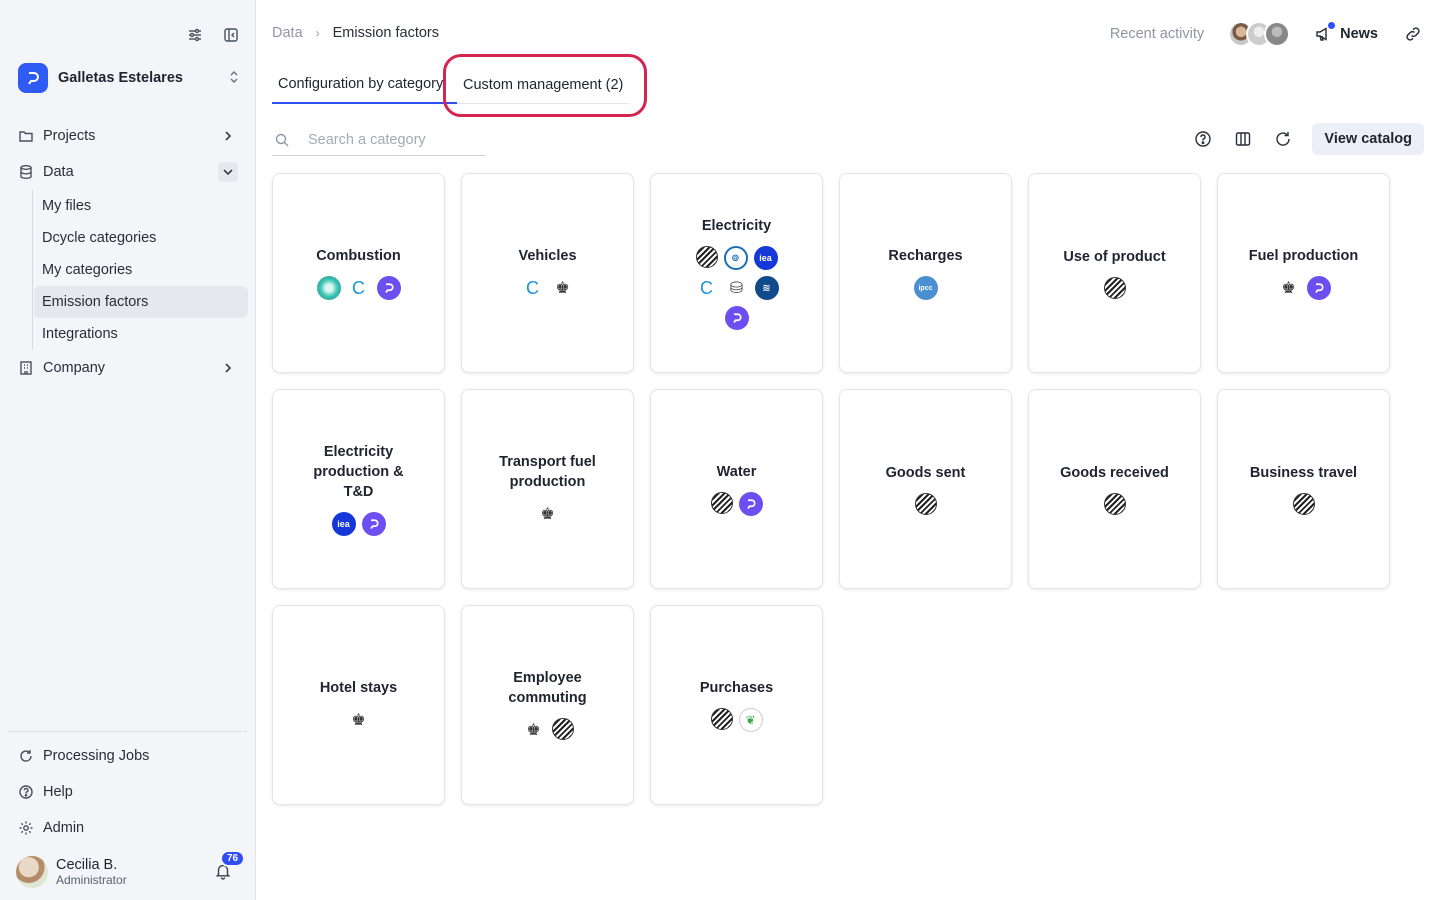  I want to click on search-bar, so click(379, 140).